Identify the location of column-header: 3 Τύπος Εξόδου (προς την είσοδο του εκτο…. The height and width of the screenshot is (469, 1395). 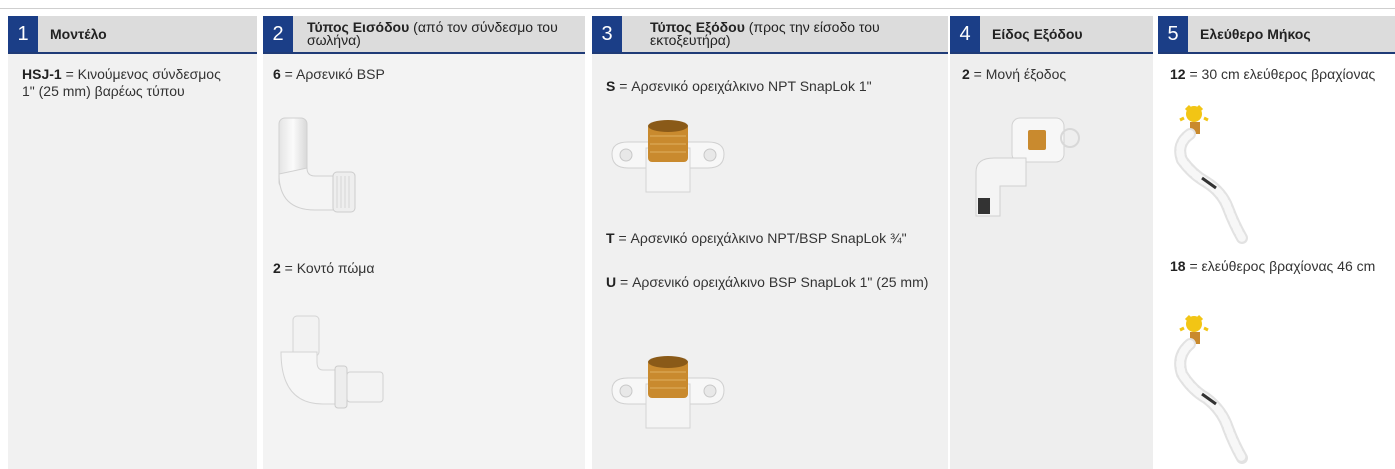
(770, 35).